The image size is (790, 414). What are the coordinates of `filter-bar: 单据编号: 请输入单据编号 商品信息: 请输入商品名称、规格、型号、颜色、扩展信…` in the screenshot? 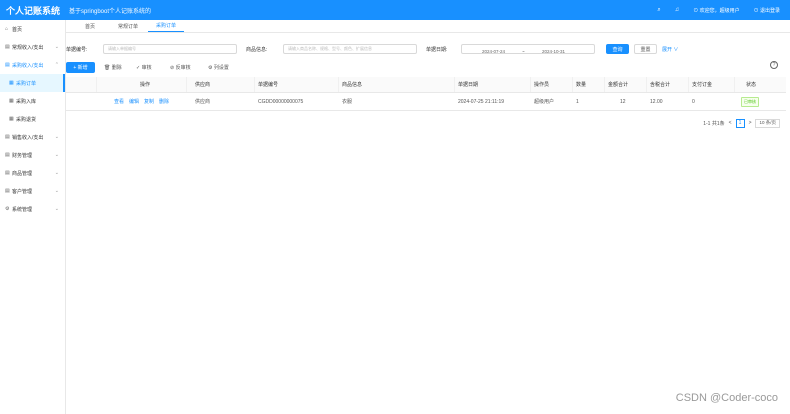 It's located at (428, 50).